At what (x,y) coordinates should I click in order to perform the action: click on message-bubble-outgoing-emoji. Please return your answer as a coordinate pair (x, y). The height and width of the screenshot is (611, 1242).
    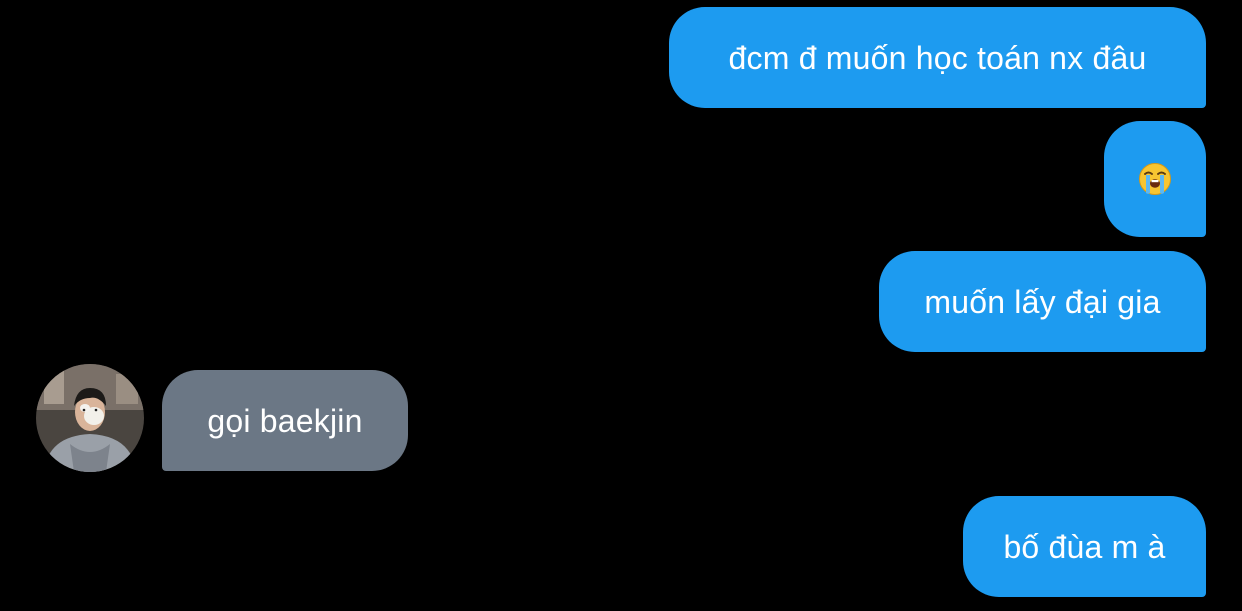
    Looking at the image, I should click on (1155, 179).